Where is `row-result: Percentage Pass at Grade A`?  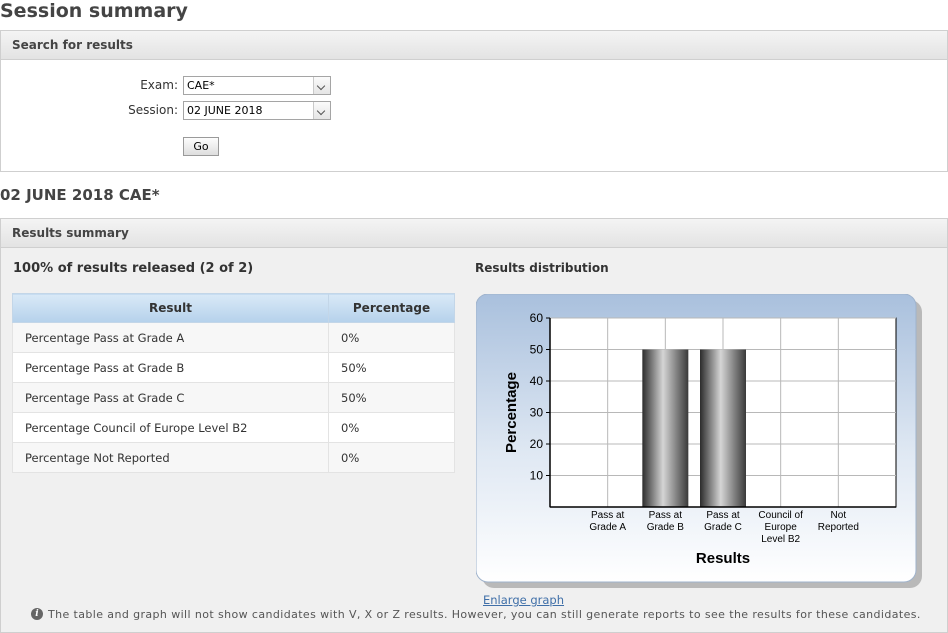
row-result: Percentage Pass at Grade A is located at coordinates (170, 337).